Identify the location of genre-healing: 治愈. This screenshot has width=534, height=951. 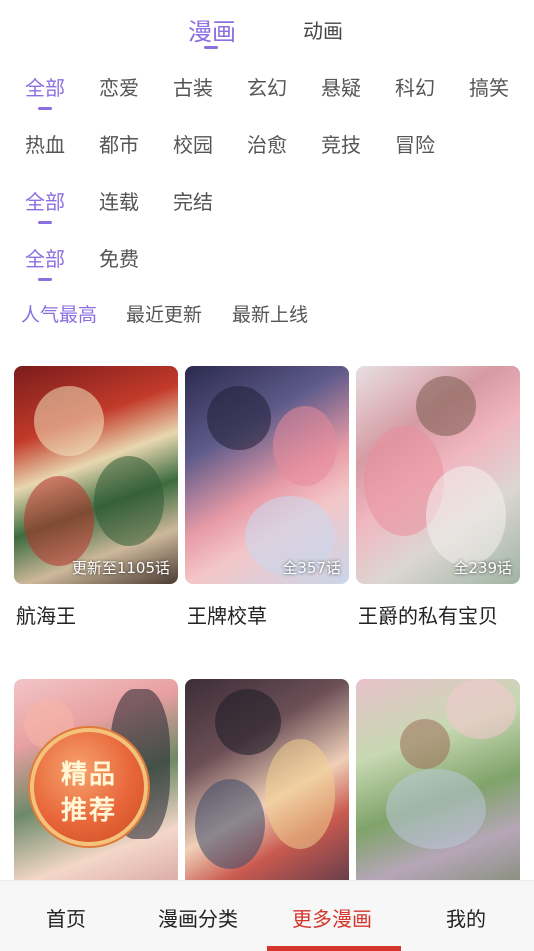
(267, 143).